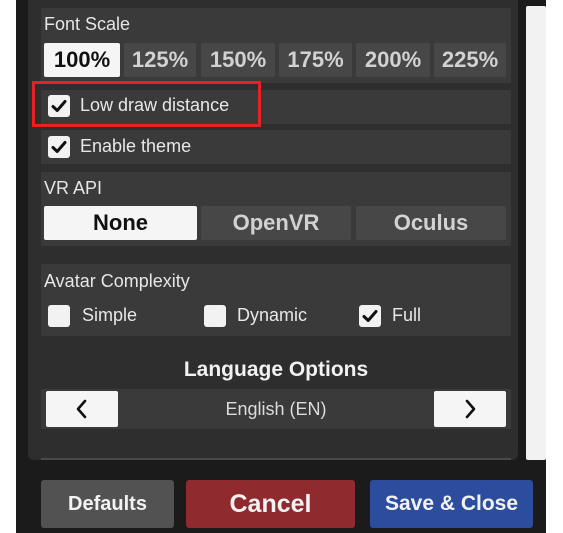 The width and height of the screenshot is (563, 533). I want to click on vr-api-openvr-button: OpenVR, so click(276, 223).